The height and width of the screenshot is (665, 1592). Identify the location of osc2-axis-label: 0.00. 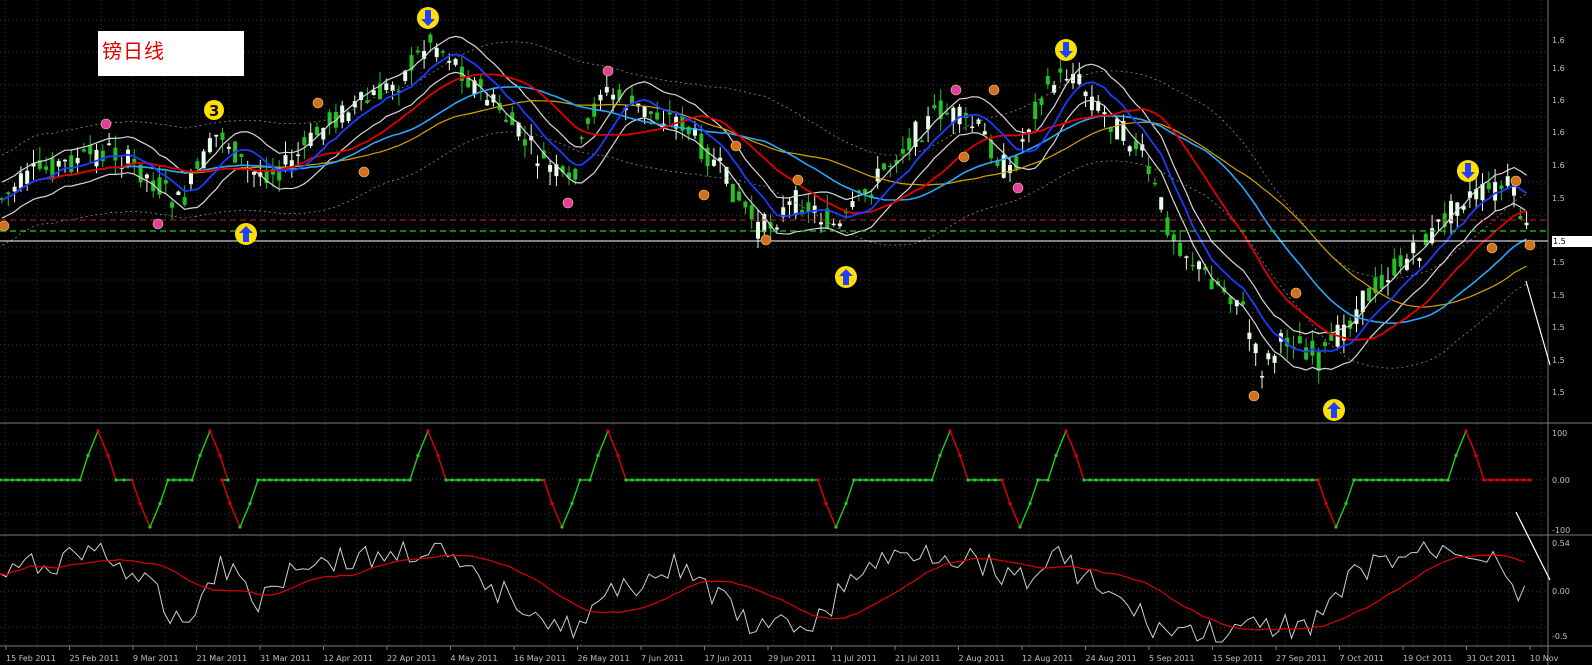
(1561, 591).